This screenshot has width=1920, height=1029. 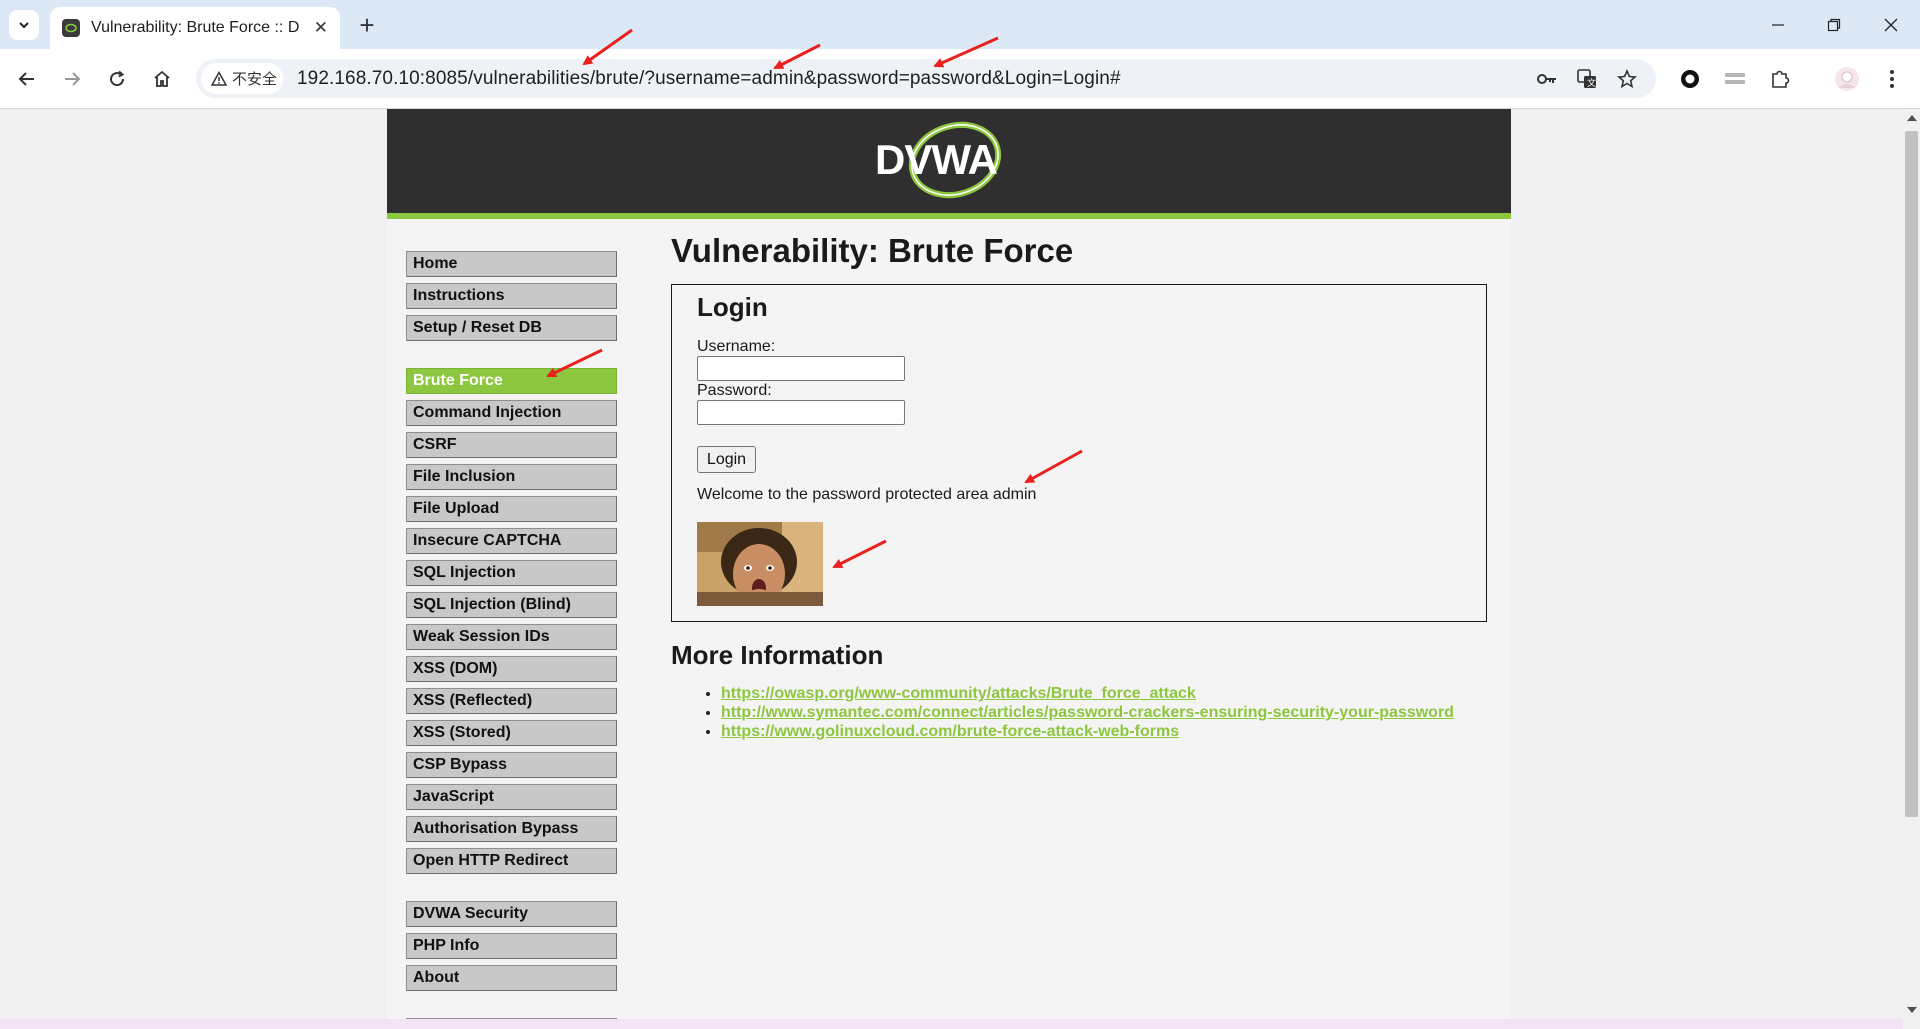 What do you see at coordinates (1911, 474) in the screenshot?
I see `scrollbar-thumb` at bounding box center [1911, 474].